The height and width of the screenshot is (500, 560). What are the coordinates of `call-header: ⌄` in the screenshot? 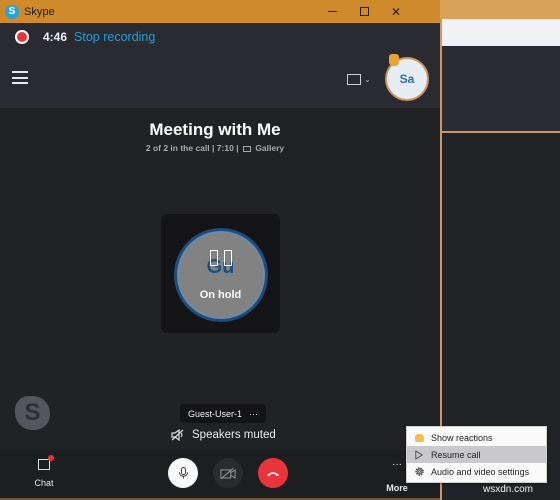 It's located at (220, 79).